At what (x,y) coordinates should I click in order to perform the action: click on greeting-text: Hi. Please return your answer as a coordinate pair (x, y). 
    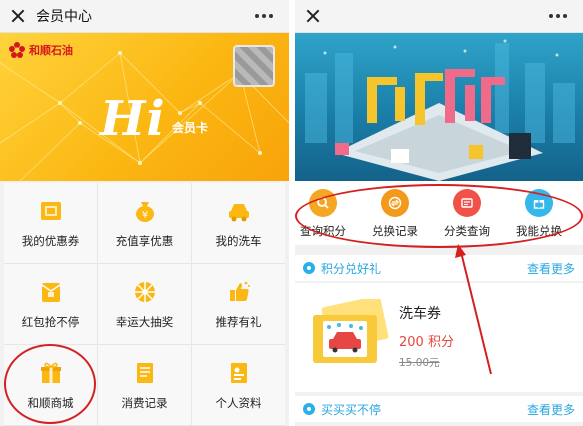
    Looking at the image, I should click on (133, 119).